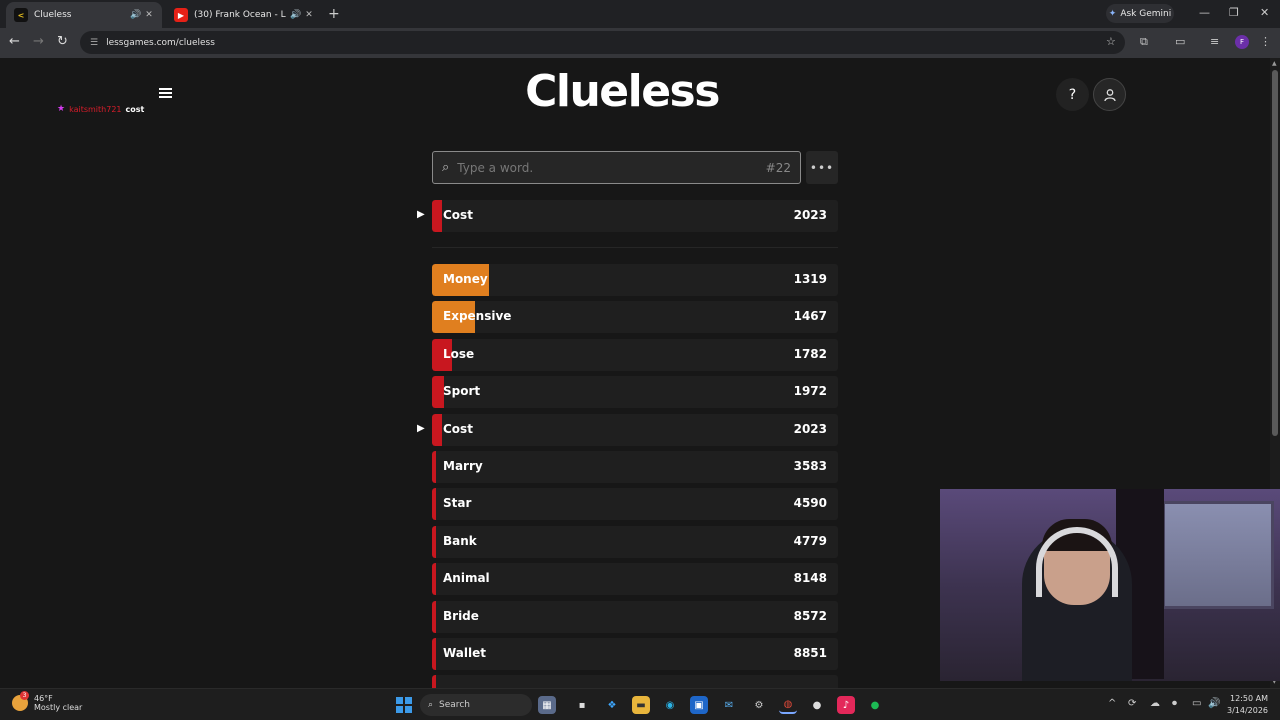 The width and height of the screenshot is (1280, 720). Describe the element at coordinates (810, 391) in the screenshot. I see `guess-rank: 1972` at that location.